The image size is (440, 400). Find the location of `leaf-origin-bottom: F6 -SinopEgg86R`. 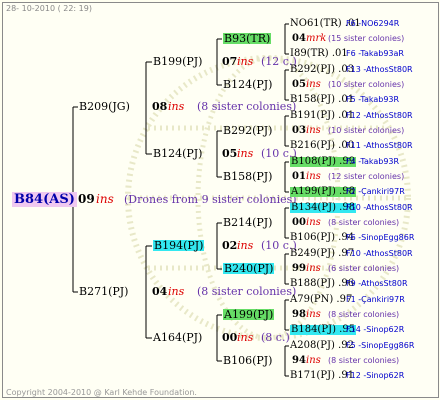

leaf-origin-bottom: F6 -SinopEgg86R is located at coordinates (380, 237).